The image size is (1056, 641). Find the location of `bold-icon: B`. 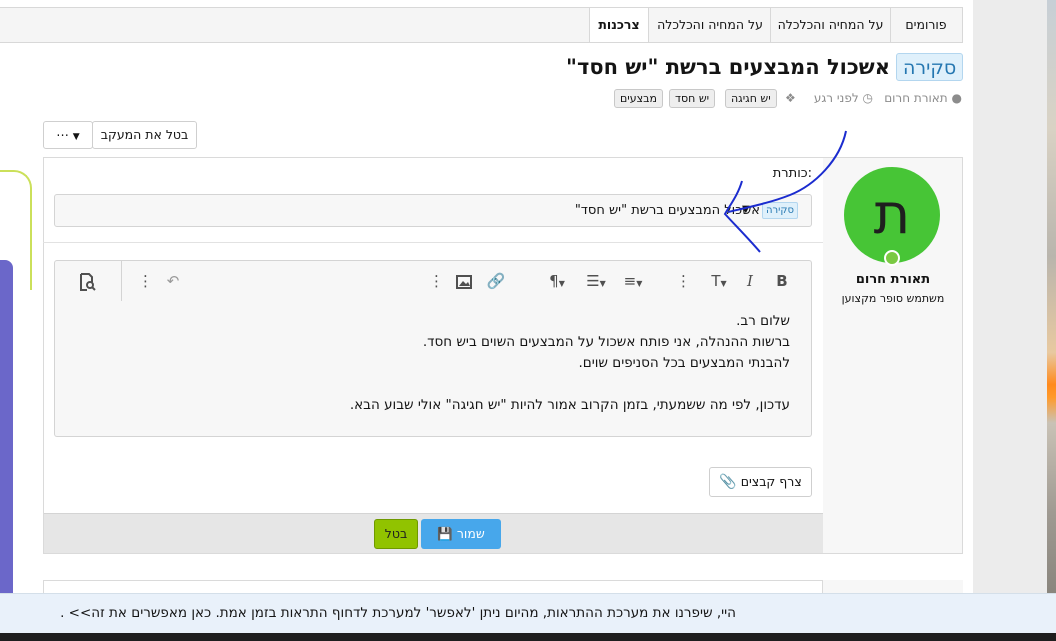

bold-icon: B is located at coordinates (782, 281).